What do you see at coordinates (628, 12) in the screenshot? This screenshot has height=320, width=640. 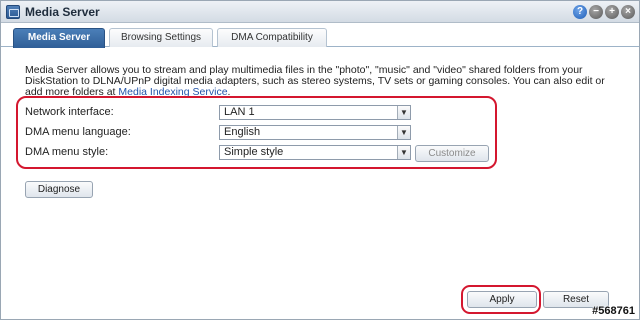 I see `close-icon: ×` at bounding box center [628, 12].